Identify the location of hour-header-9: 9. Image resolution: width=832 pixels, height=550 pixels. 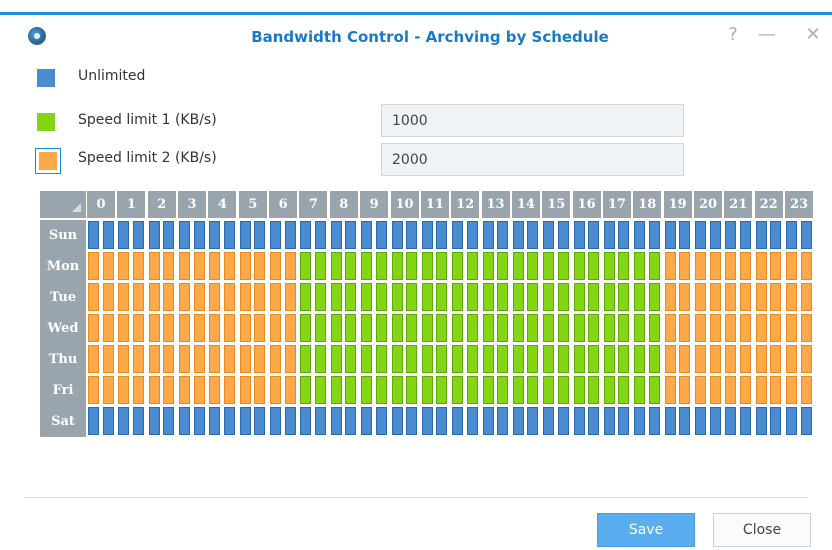
(374, 204).